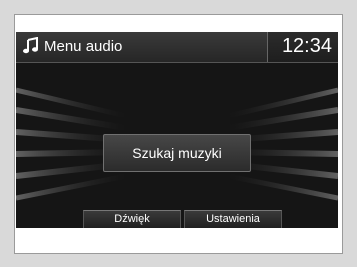  I want to click on sound-softkey: Dźwięk, so click(132, 219).